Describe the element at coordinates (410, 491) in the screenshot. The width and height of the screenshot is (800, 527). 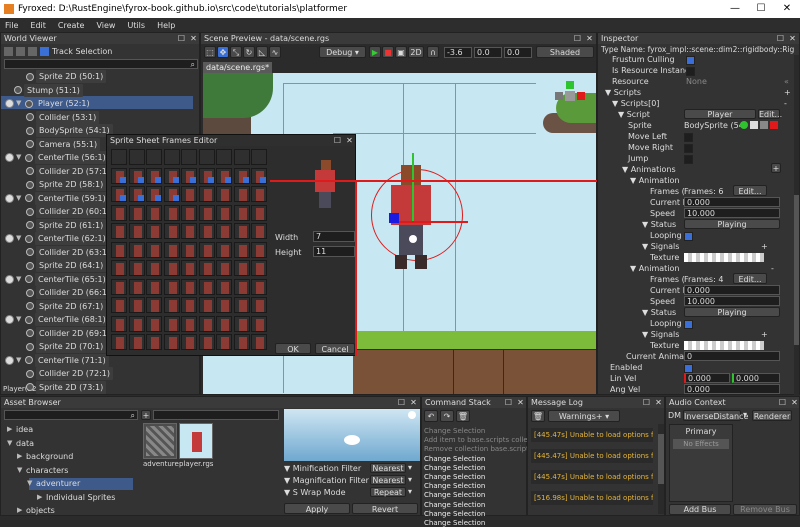
I see `s-wrap-dropdown-icon: ▾` at that location.